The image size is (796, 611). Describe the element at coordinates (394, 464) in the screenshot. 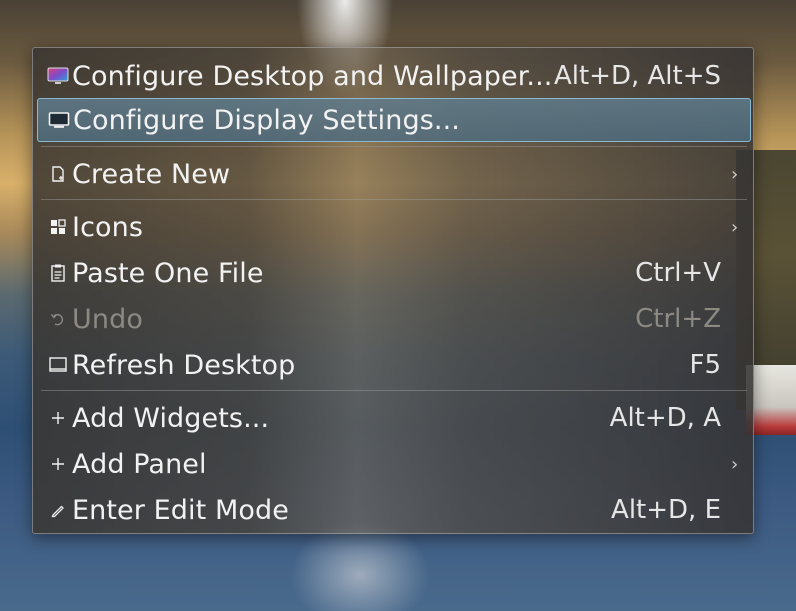

I see `menu-item-add-panel: Add Panel ›` at that location.